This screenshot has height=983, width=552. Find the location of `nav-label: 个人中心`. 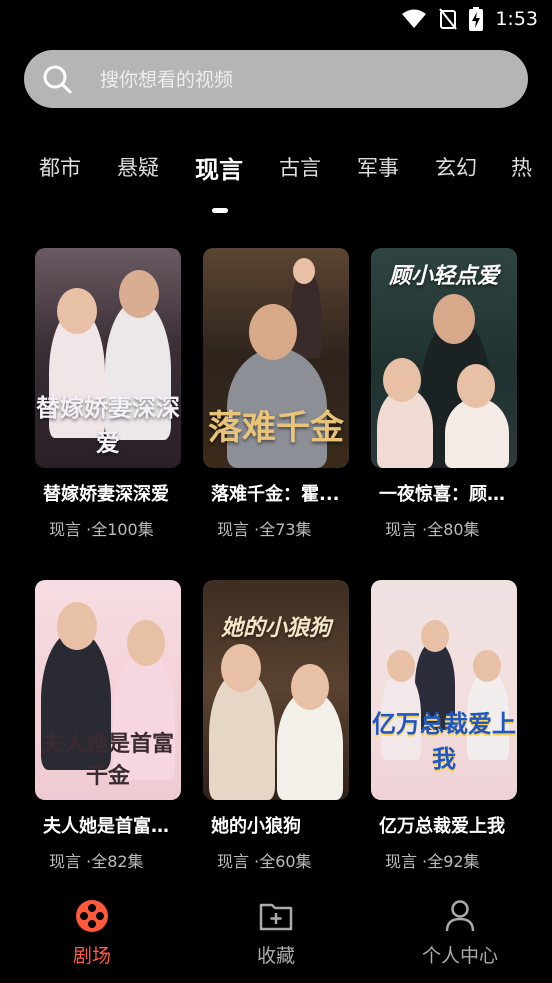

nav-label: 个人中心 is located at coordinates (459, 956).